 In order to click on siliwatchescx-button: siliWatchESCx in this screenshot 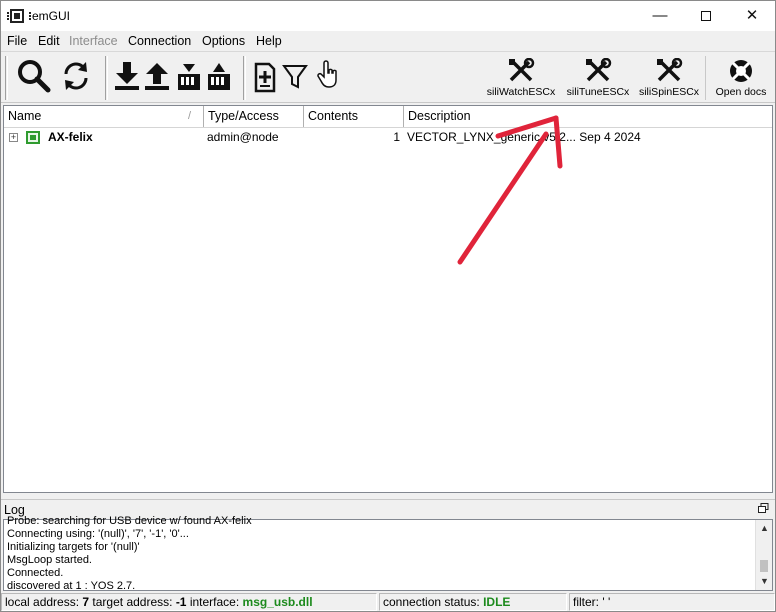, I will do `click(521, 78)`.